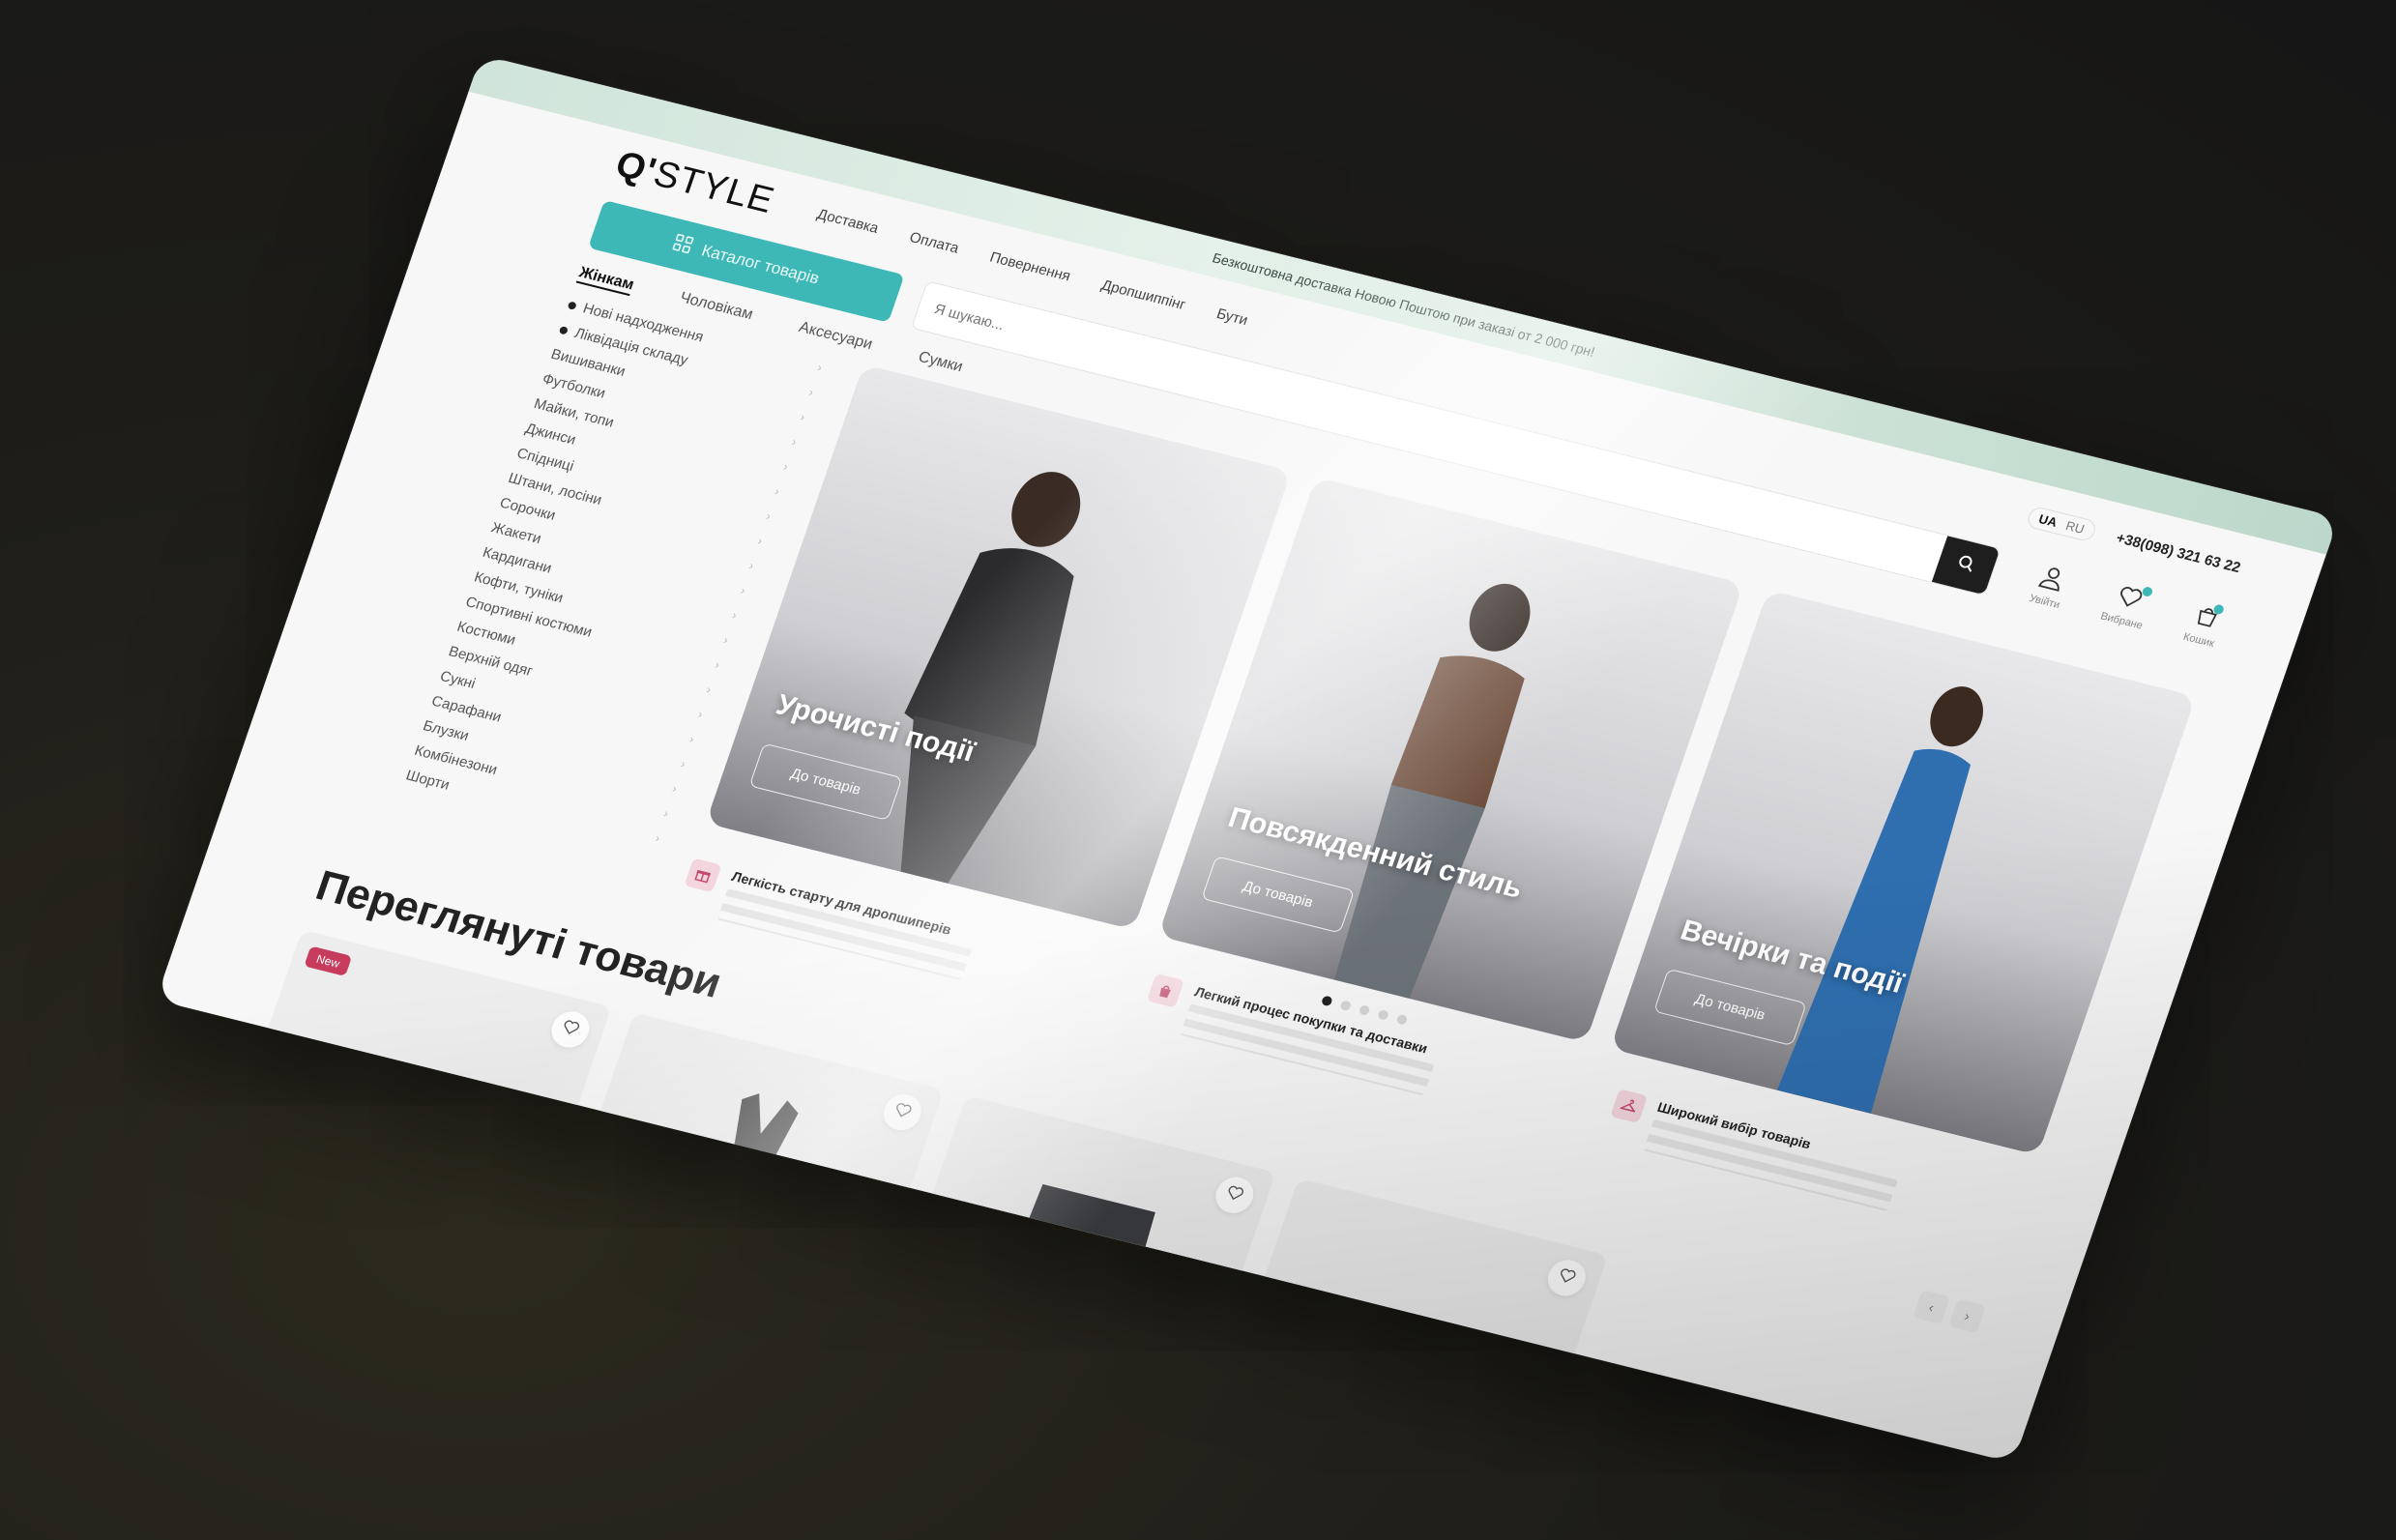 This screenshot has width=2396, height=1540. Describe the element at coordinates (1166, 990) in the screenshot. I see `bag-icon` at that location.